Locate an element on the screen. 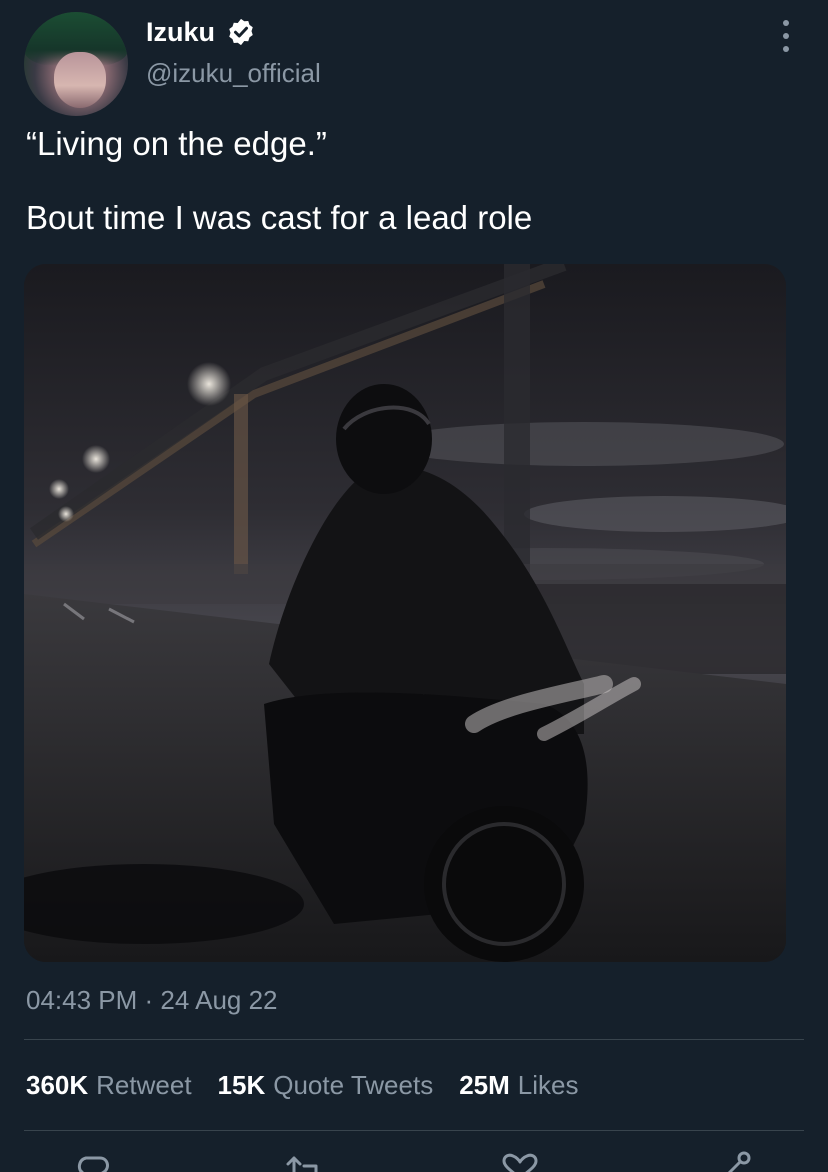  avatar is located at coordinates (76, 64).